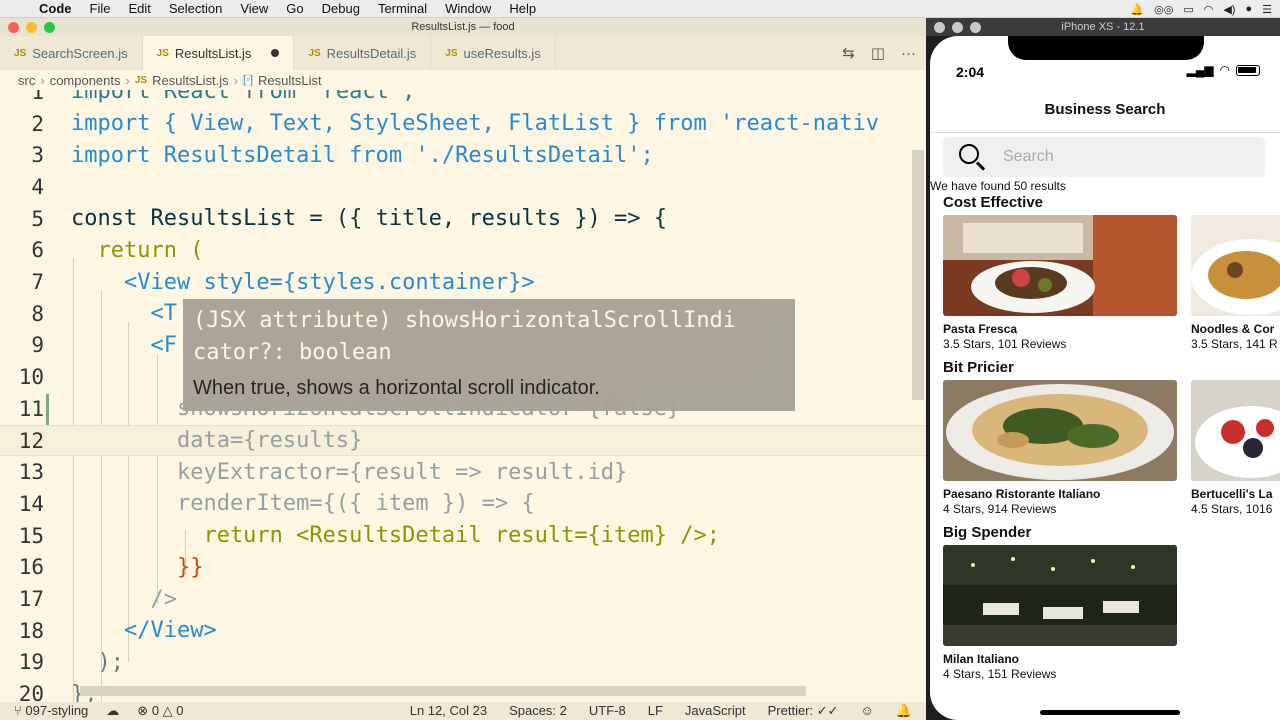 Image resolution: width=1280 pixels, height=720 pixels. I want to click on search-input, so click(1118, 157).